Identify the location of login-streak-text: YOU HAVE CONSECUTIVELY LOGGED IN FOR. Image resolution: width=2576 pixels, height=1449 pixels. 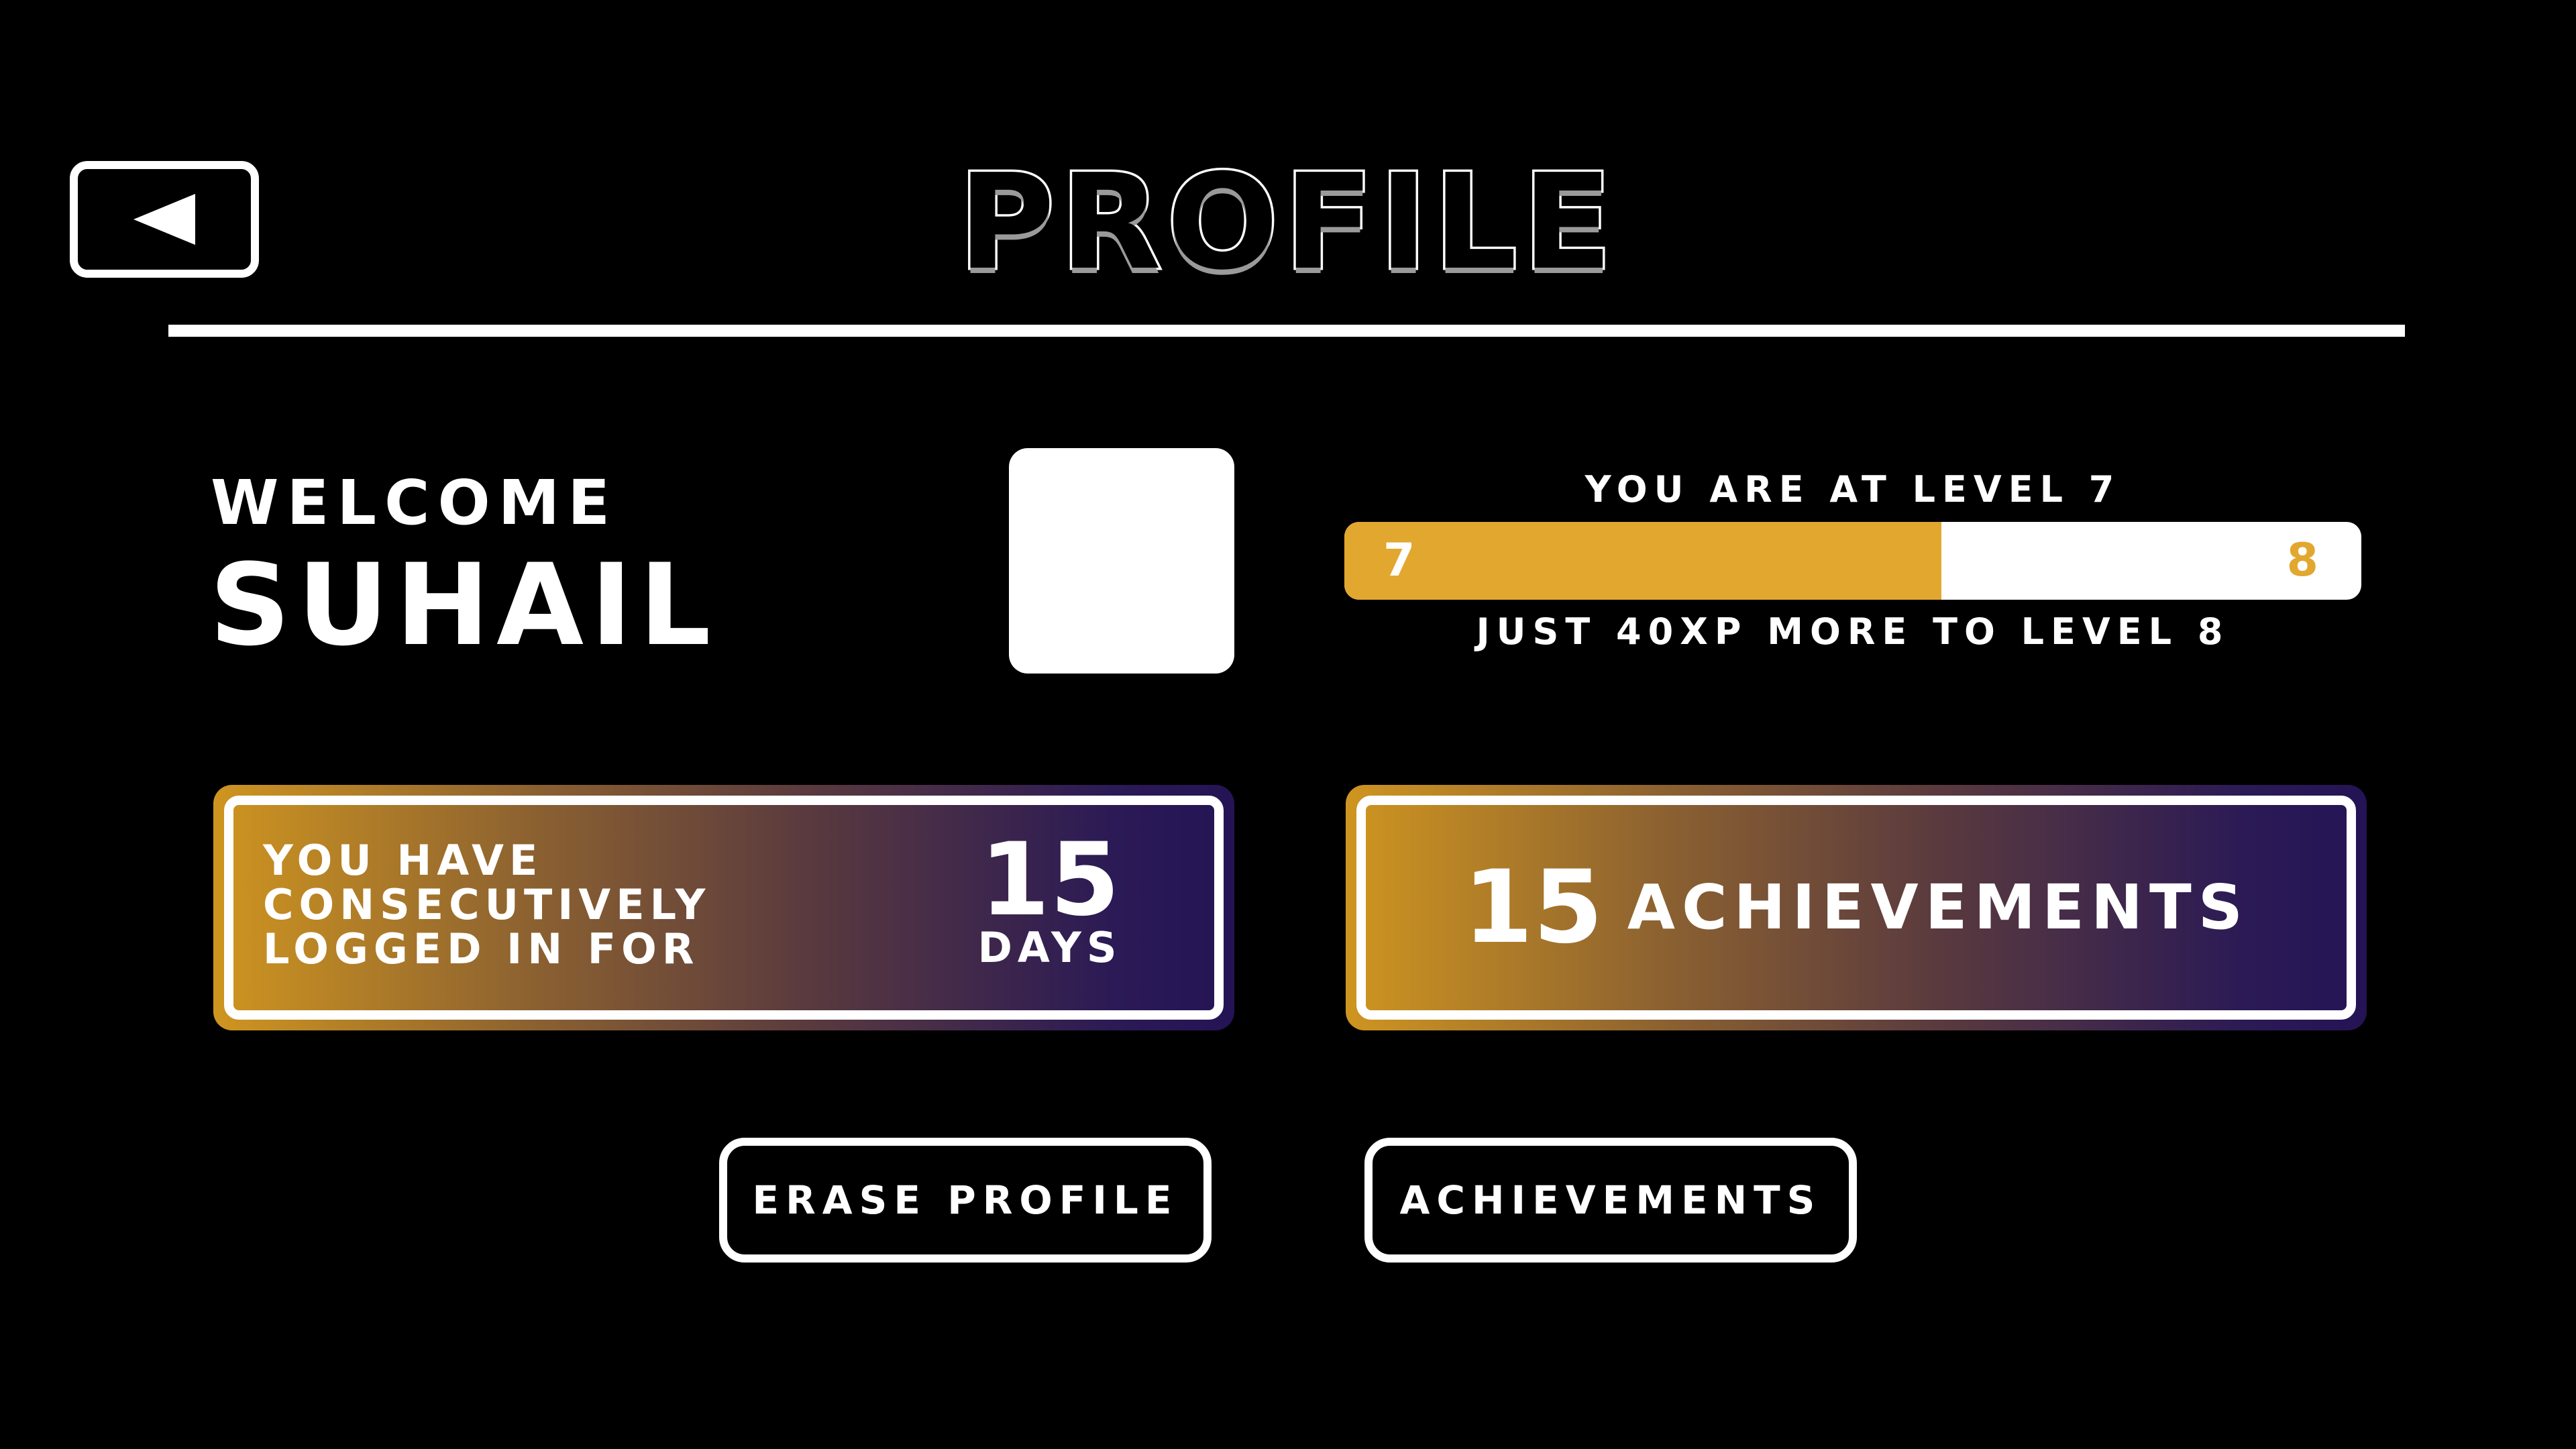
(518, 905).